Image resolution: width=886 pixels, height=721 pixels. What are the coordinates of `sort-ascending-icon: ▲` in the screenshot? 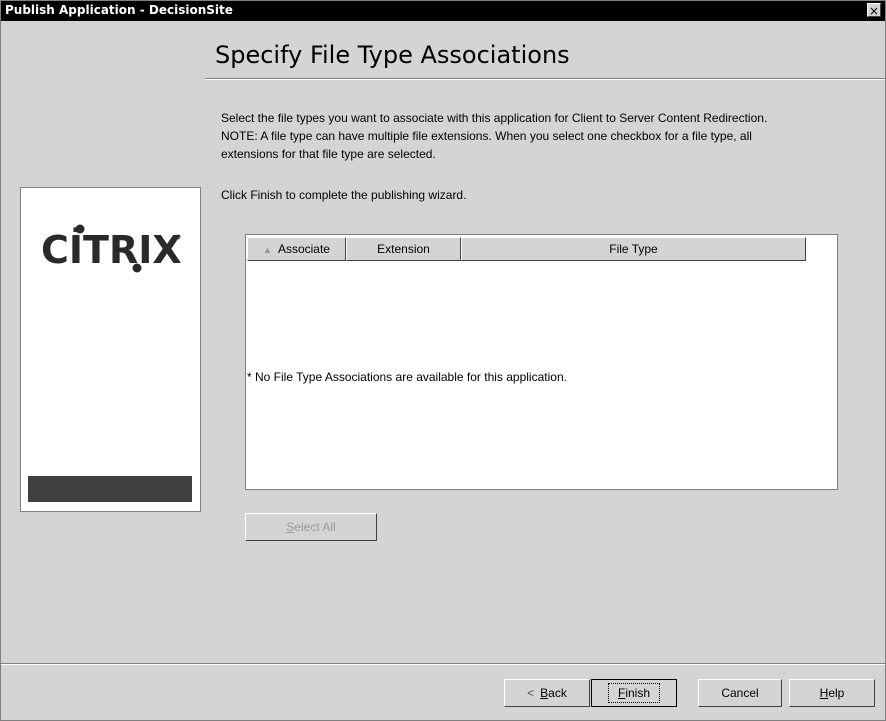 It's located at (267, 250).